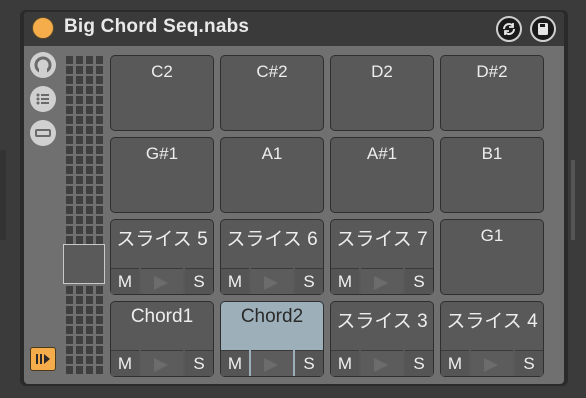  I want to click on drum-pad: スライス 3 M S, so click(382, 339).